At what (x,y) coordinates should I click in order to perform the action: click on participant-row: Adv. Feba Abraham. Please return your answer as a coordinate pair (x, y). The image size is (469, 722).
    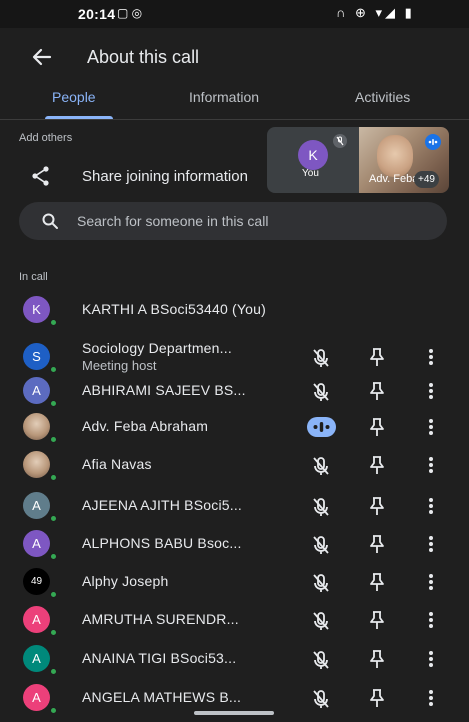
    Looking at the image, I should click on (234, 428).